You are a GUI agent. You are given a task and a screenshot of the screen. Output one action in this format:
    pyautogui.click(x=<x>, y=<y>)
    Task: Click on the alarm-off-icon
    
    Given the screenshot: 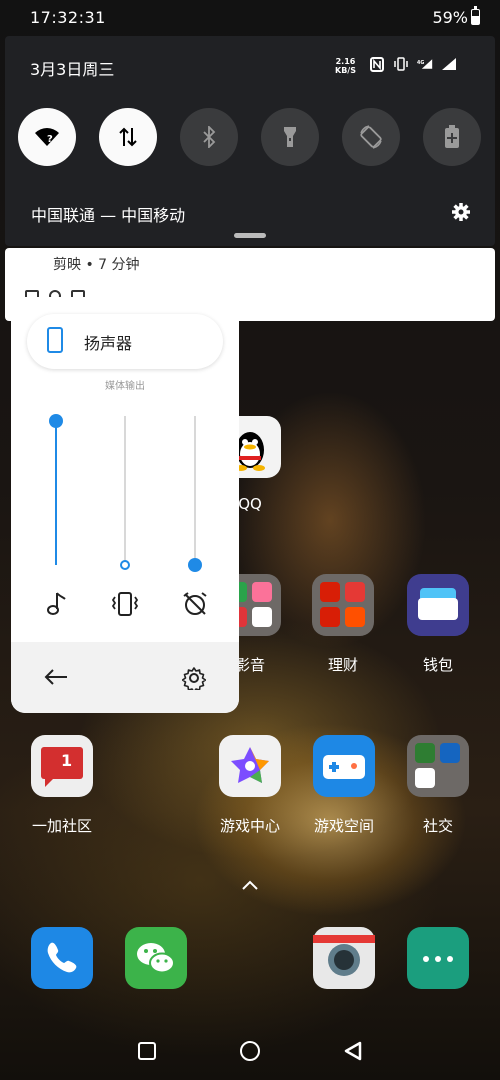 What is the action you would take?
    pyautogui.click(x=195, y=606)
    